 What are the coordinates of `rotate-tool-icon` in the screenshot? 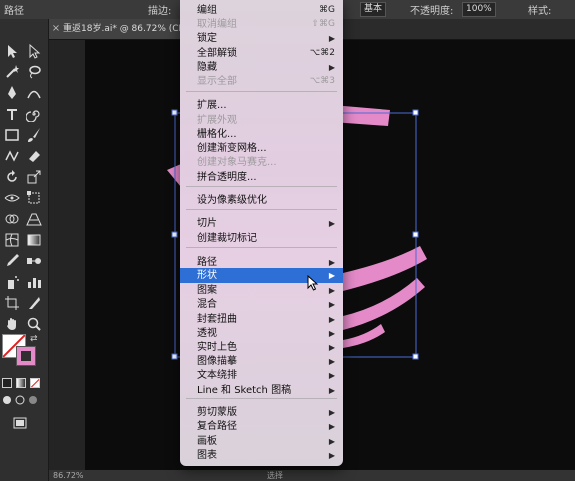 It's located at (12, 177).